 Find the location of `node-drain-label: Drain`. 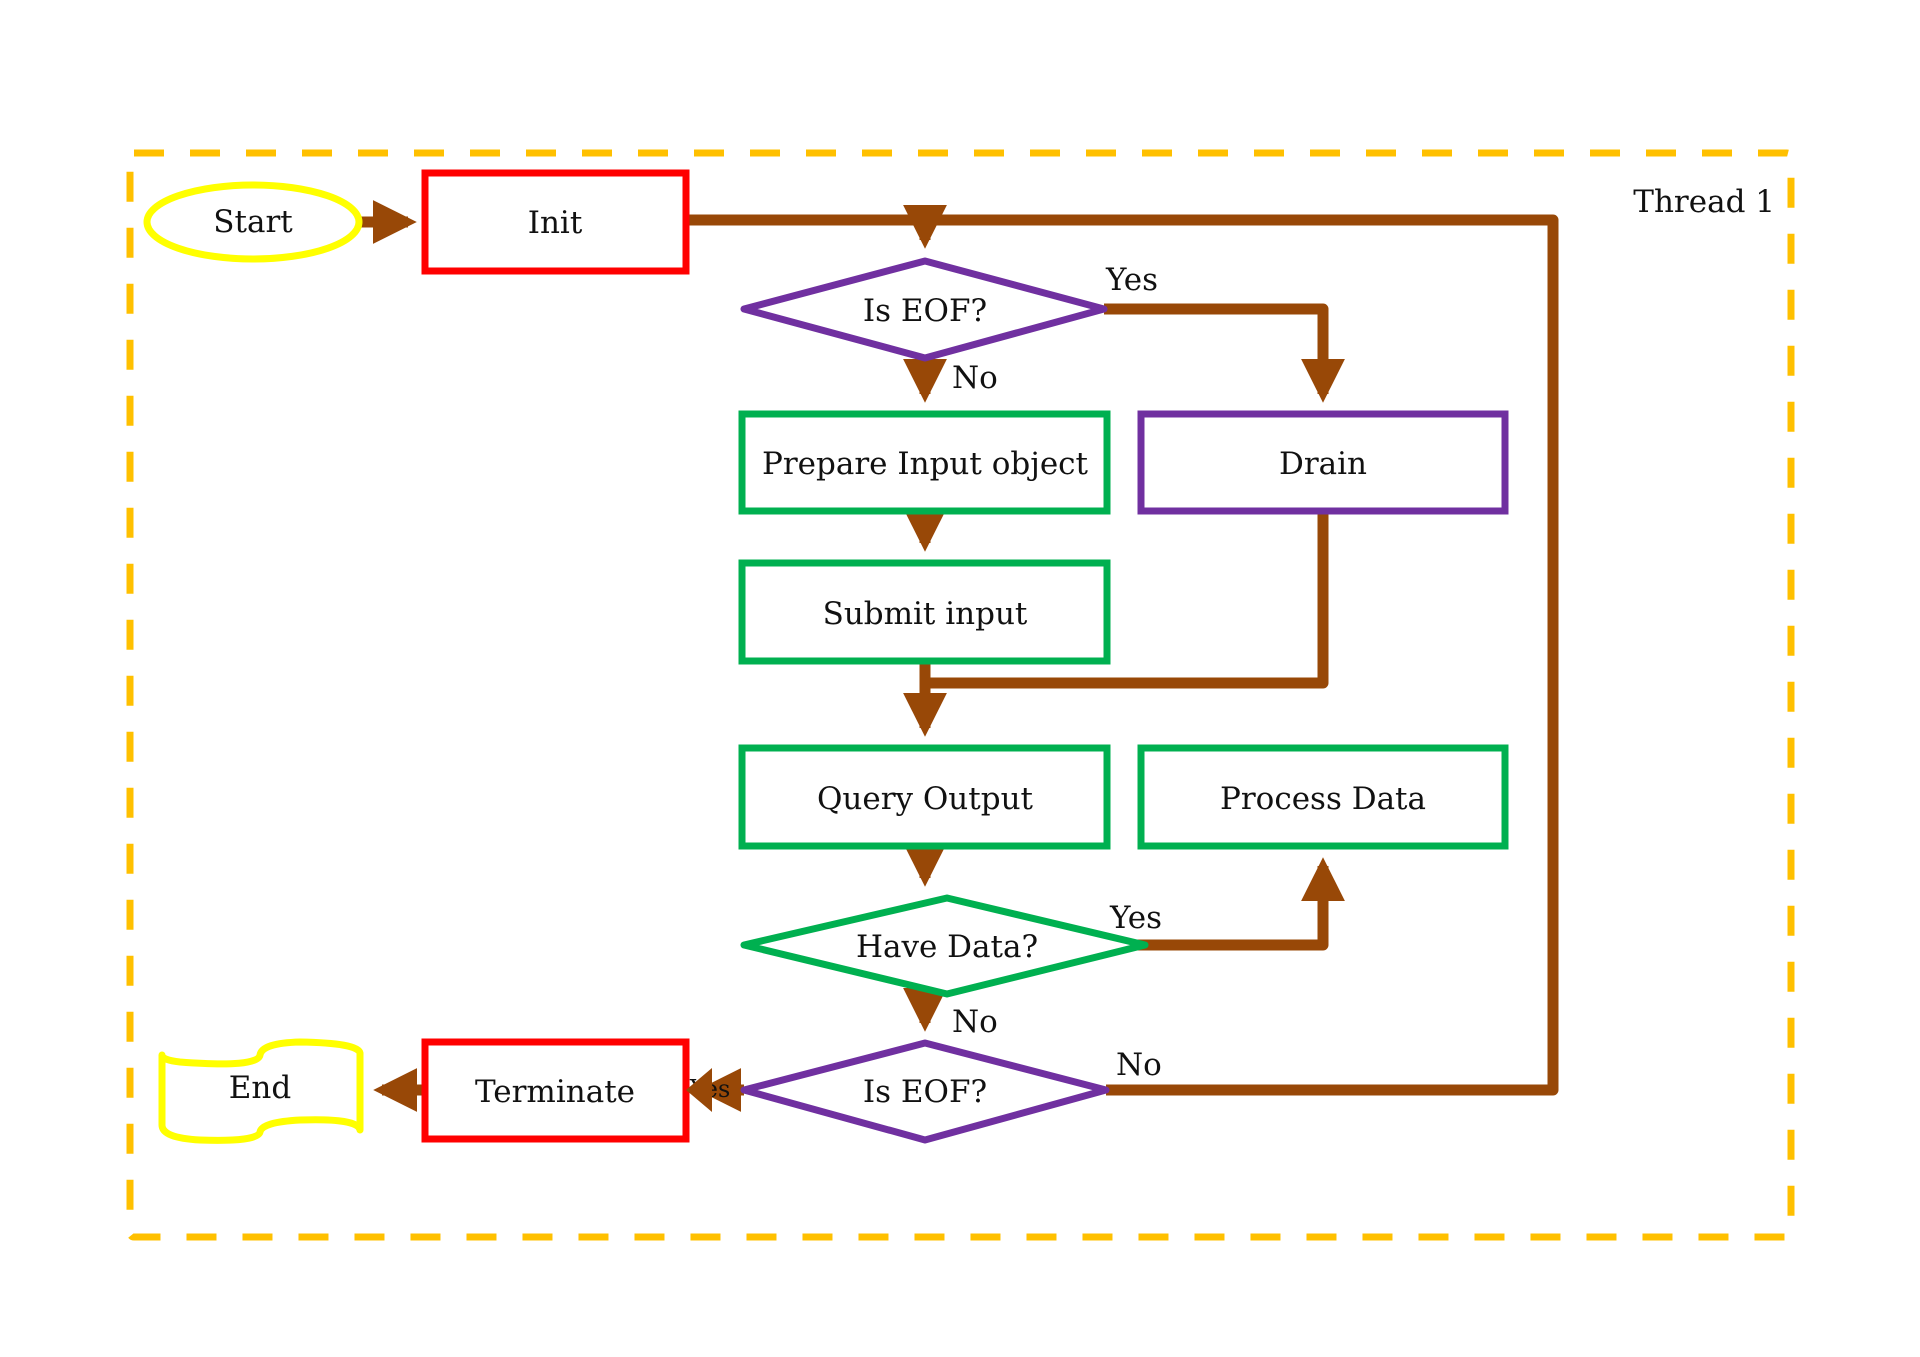

node-drain-label: Drain is located at coordinates (1323, 464).